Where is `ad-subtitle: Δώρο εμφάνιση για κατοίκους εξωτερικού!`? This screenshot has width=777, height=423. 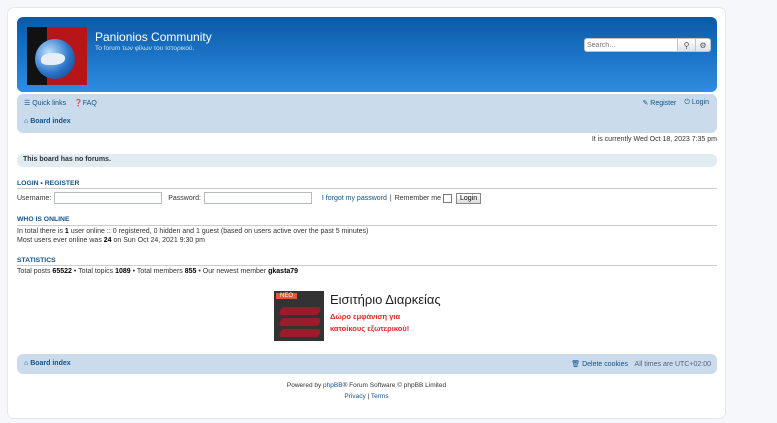
ad-subtitle: Δώρο εμφάνιση για κατοίκους εξωτερικού! is located at coordinates (369, 323).